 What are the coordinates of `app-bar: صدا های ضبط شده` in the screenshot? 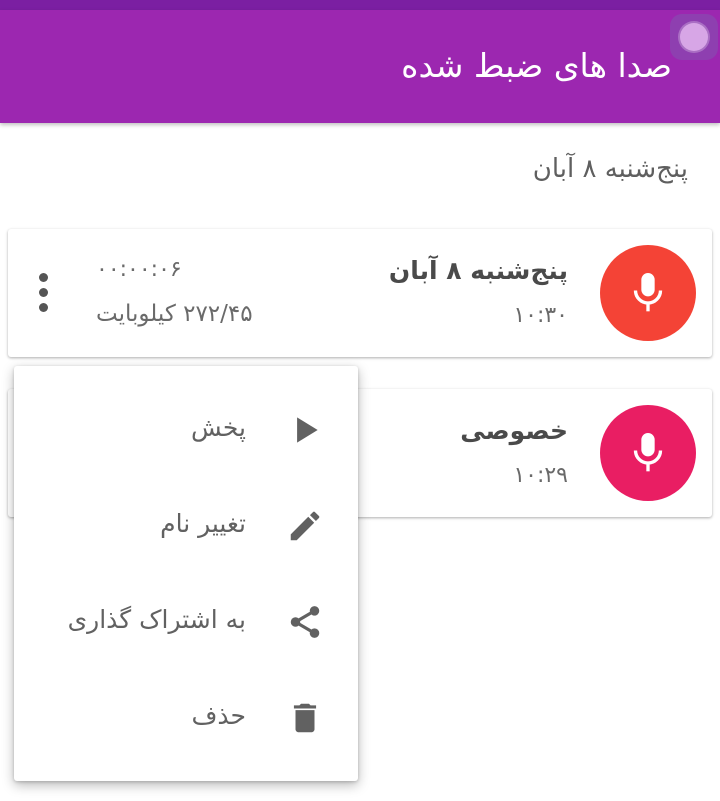 It's located at (360, 66).